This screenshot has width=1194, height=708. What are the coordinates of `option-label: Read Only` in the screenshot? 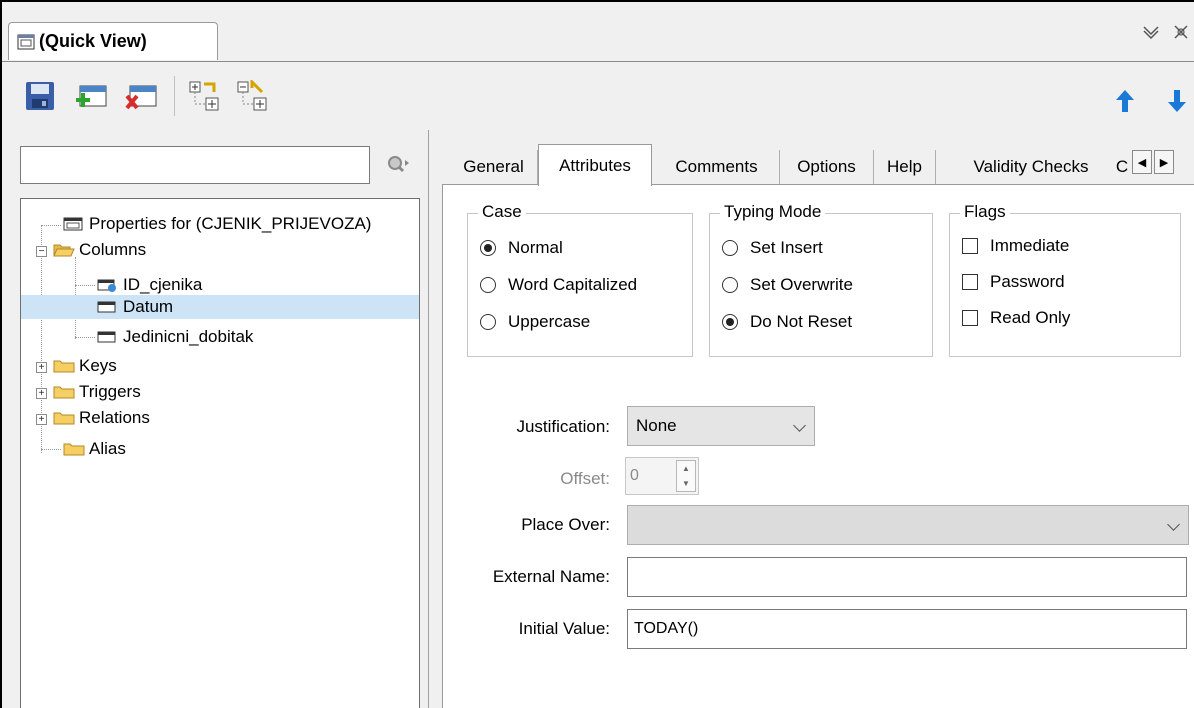 It's located at (1030, 317).